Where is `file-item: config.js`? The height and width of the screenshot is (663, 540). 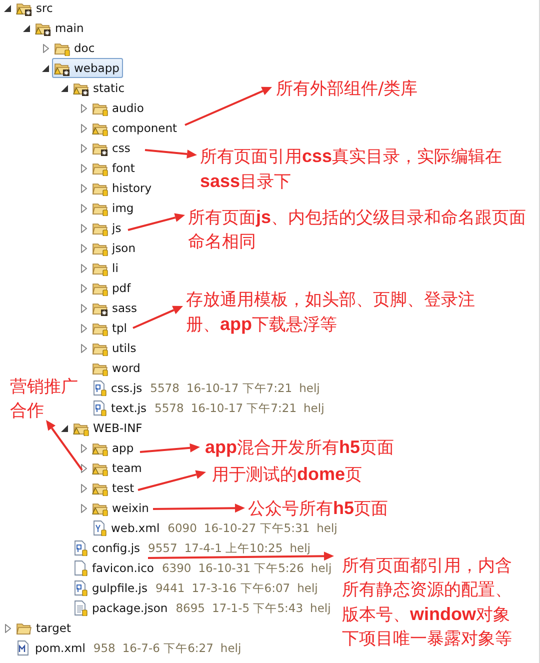
file-item: config.js is located at coordinates (107, 548).